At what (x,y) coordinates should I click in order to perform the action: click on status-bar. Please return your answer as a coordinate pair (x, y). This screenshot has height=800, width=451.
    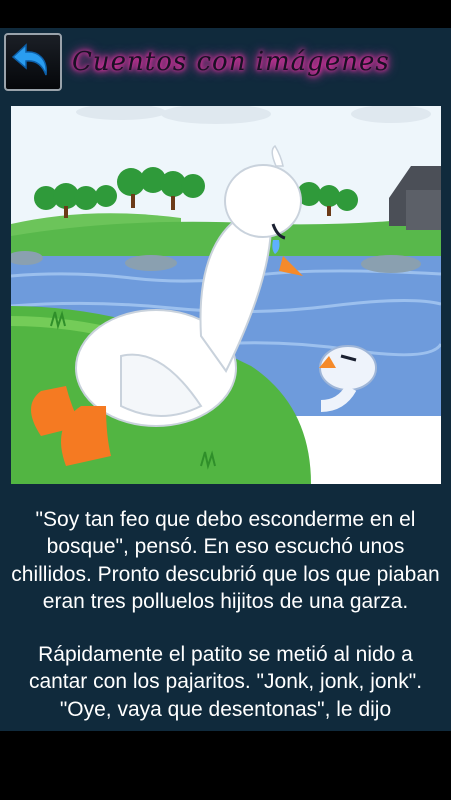
    Looking at the image, I should click on (225, 14).